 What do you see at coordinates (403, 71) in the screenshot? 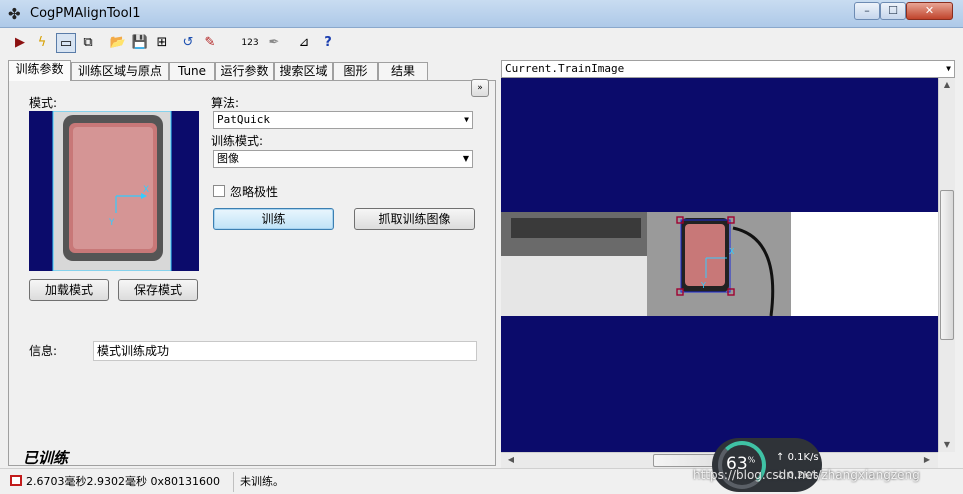
I see `tab-results: 结果` at bounding box center [403, 71].